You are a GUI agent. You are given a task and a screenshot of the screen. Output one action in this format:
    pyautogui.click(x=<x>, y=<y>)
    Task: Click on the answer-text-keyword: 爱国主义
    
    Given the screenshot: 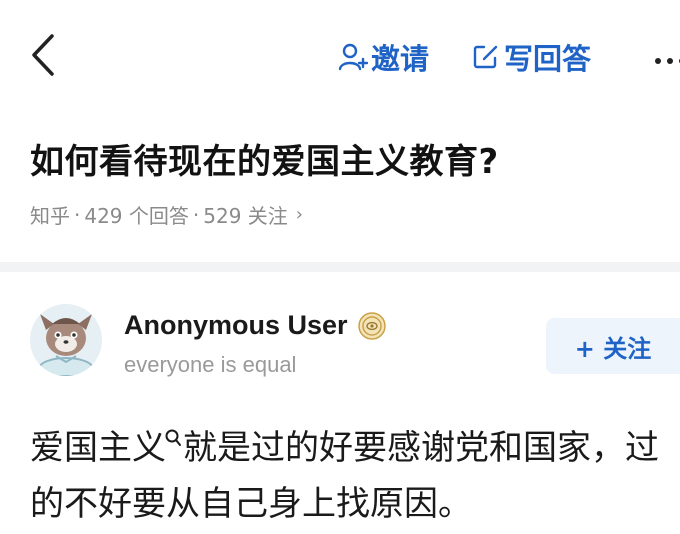 What is the action you would take?
    pyautogui.click(x=98, y=448)
    